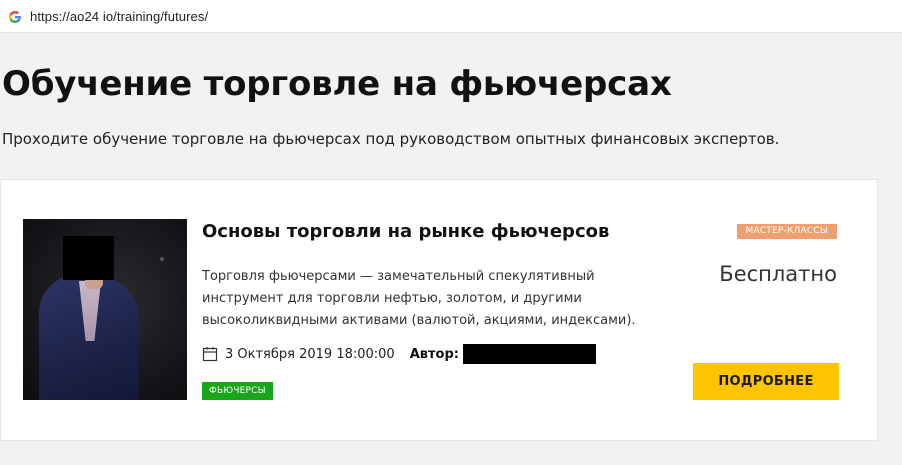 This screenshot has width=902, height=465. Describe the element at coordinates (237, 391) in the screenshot. I see `category-tag: ФЬЮЧЕРСЫ` at that location.